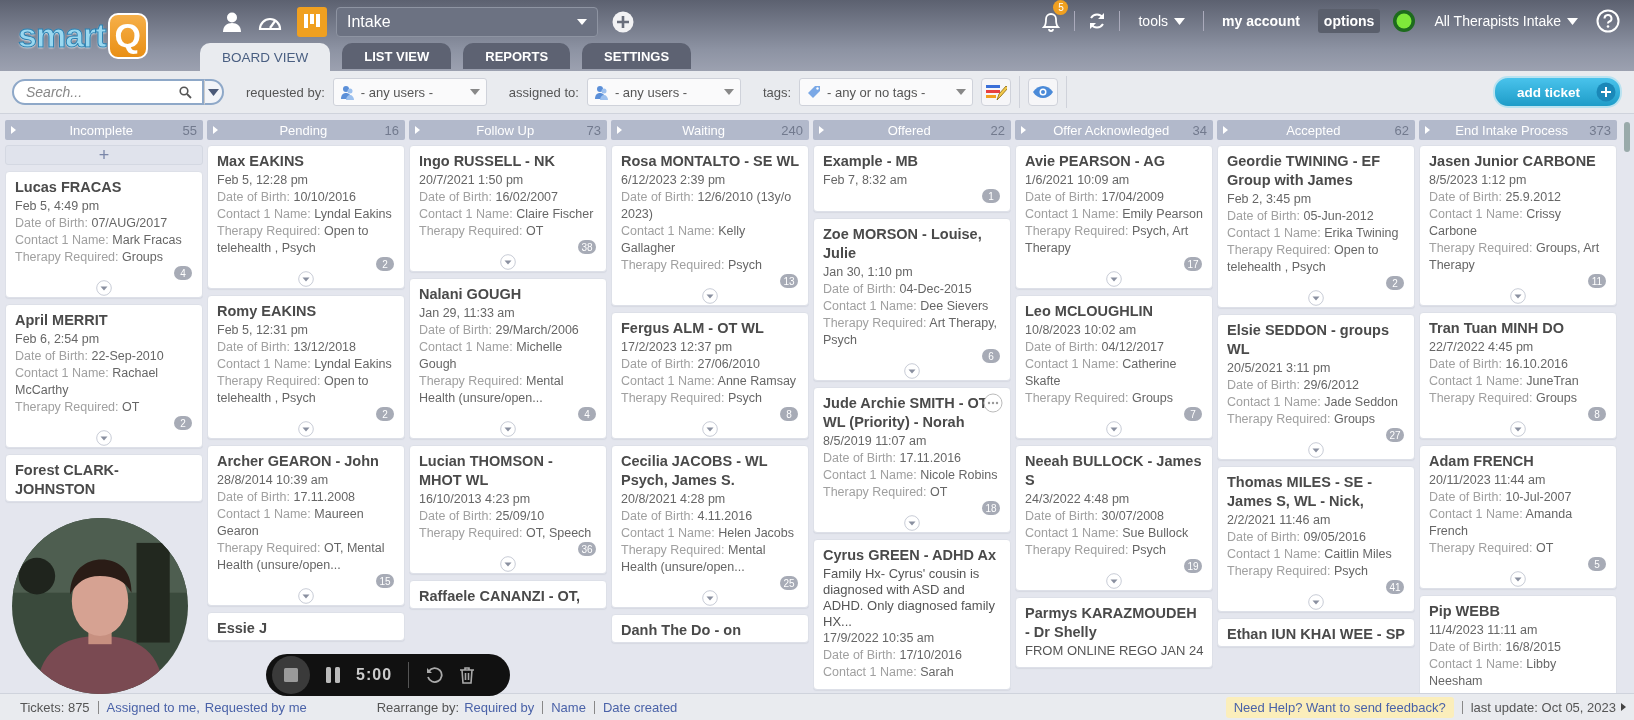 The width and height of the screenshot is (1634, 720). Describe the element at coordinates (1506, 21) in the screenshot. I see `user-menu: All Therapists Intake` at that location.